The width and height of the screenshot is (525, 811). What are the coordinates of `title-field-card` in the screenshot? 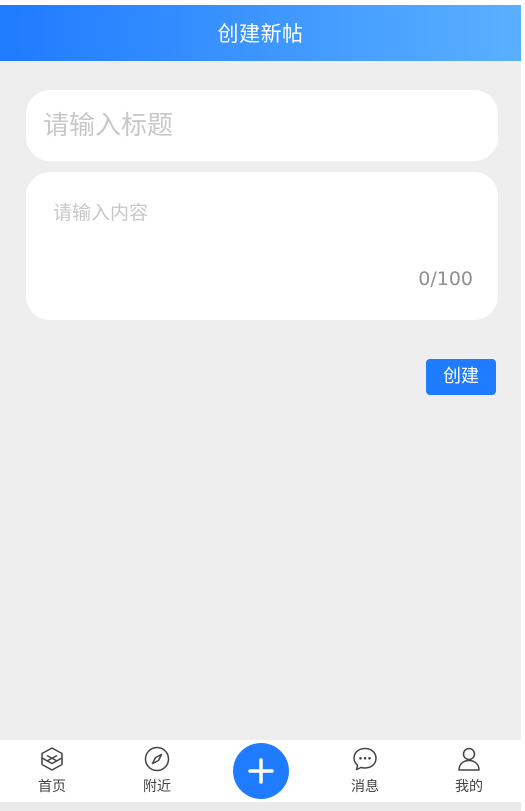 It's located at (262, 125).